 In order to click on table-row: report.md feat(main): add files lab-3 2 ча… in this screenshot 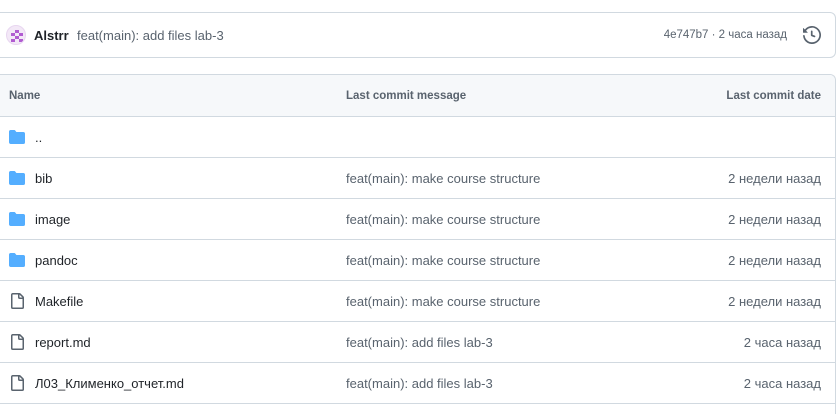, I will do `click(417, 342)`.